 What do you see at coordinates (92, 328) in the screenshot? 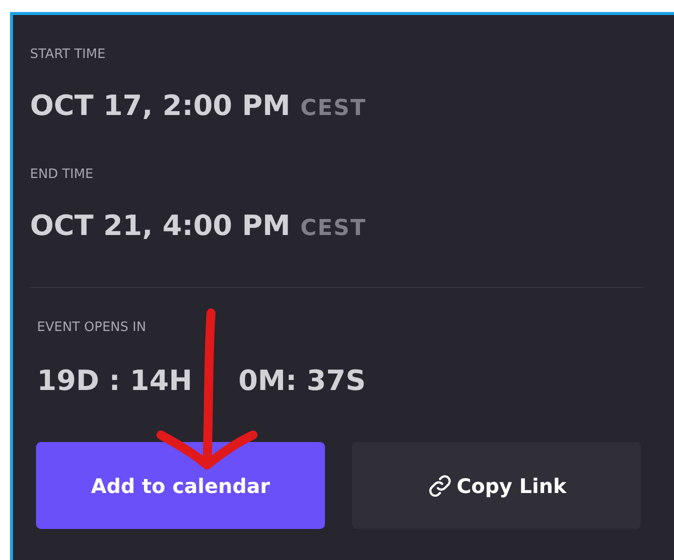
I see `countdown-label: EVENT OPENS IN` at bounding box center [92, 328].